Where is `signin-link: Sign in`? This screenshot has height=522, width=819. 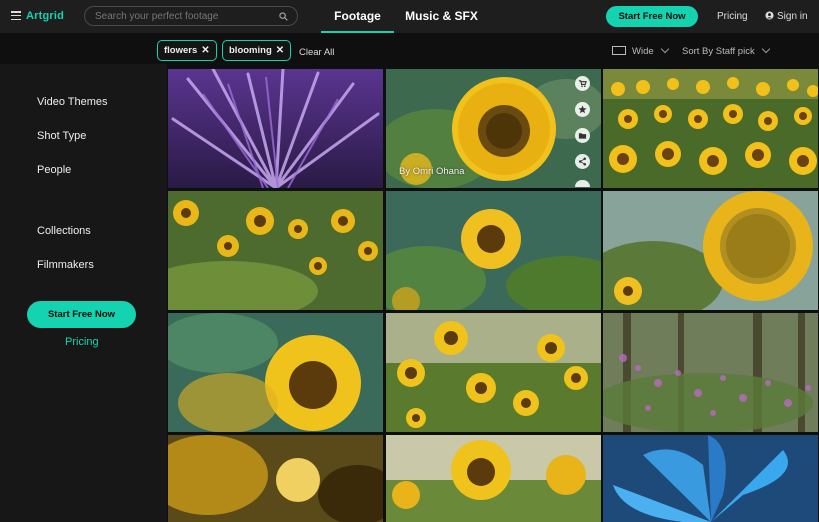
signin-link: Sign in is located at coordinates (786, 16).